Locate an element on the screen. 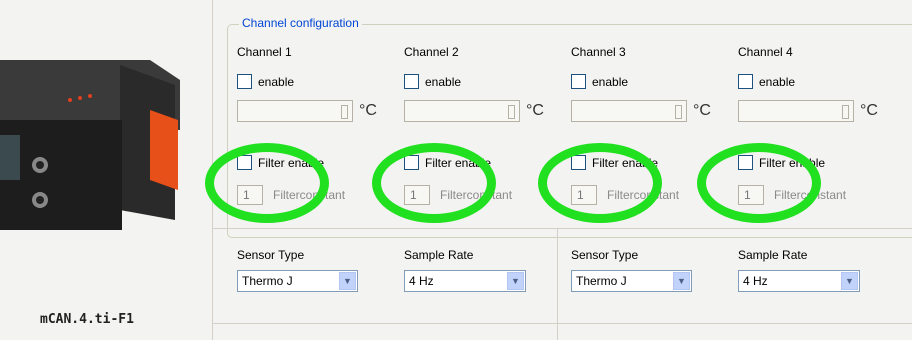  channel-label: Channel 3 is located at coordinates (598, 52).